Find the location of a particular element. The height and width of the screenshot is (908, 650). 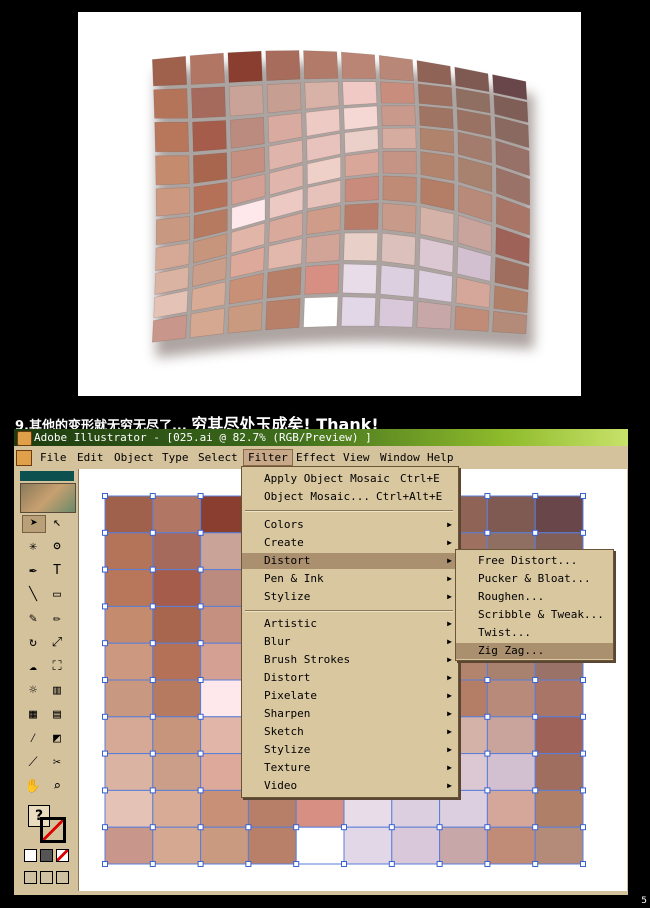

stroke-swatch-icon is located at coordinates (53, 830).